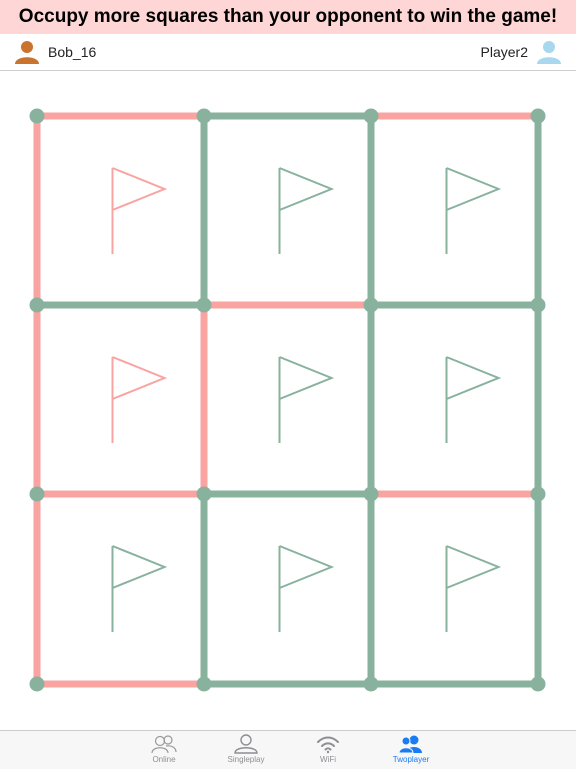 The width and height of the screenshot is (576, 769). I want to click on player-left: Bob_16, so click(55, 52).